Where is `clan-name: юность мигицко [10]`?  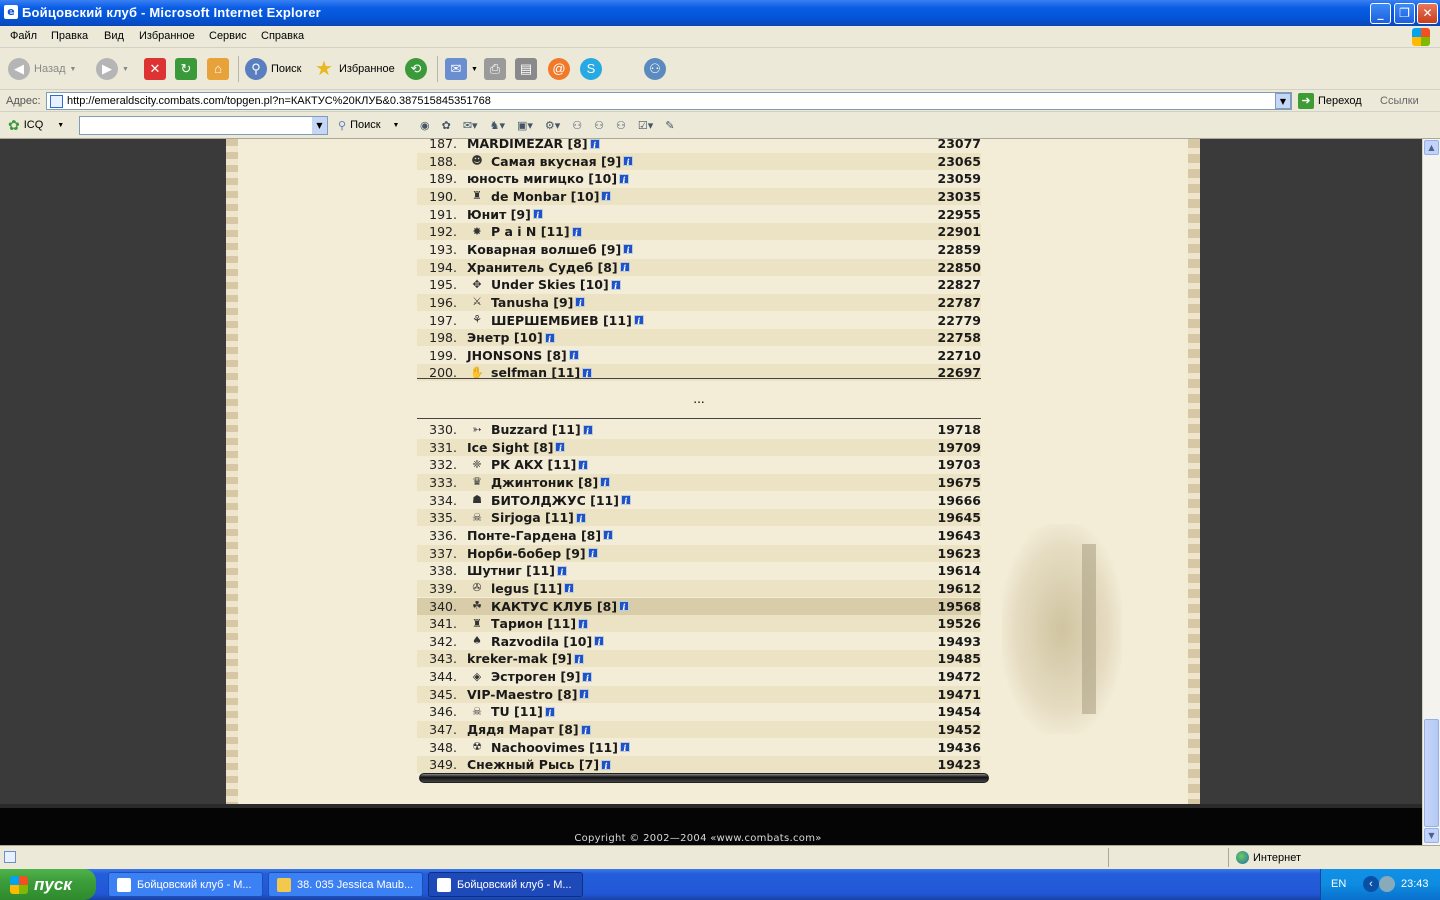 clan-name: юность мигицко [10] is located at coordinates (542, 178).